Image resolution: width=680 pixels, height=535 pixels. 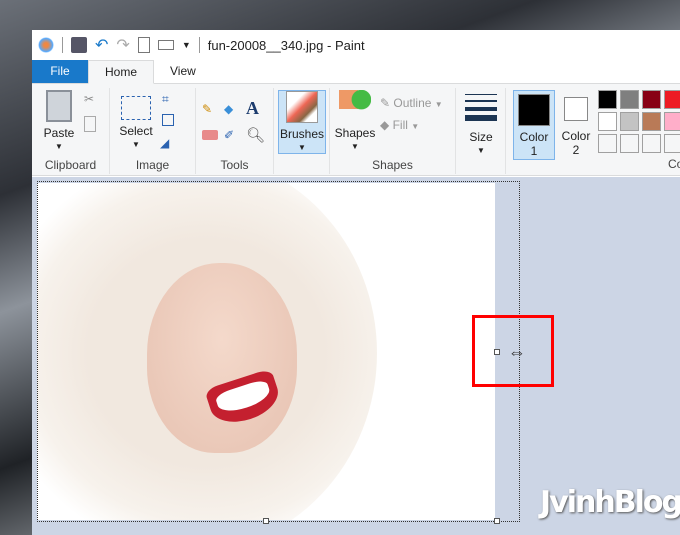 I want to click on magnifier-icon: 🔍︎, so click(x=255, y=135).